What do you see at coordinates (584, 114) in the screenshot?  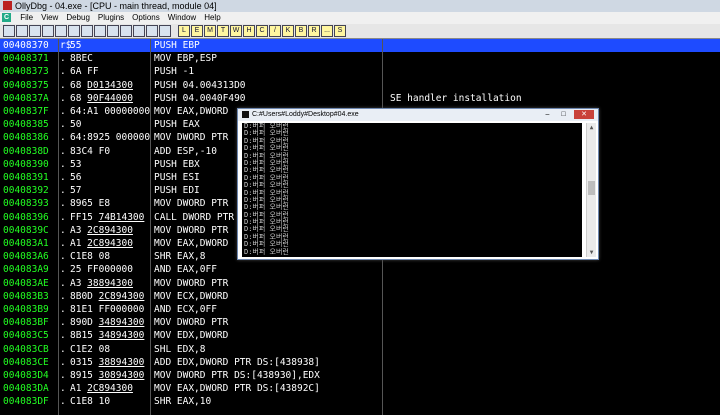 I see `close-button: ✕` at bounding box center [584, 114].